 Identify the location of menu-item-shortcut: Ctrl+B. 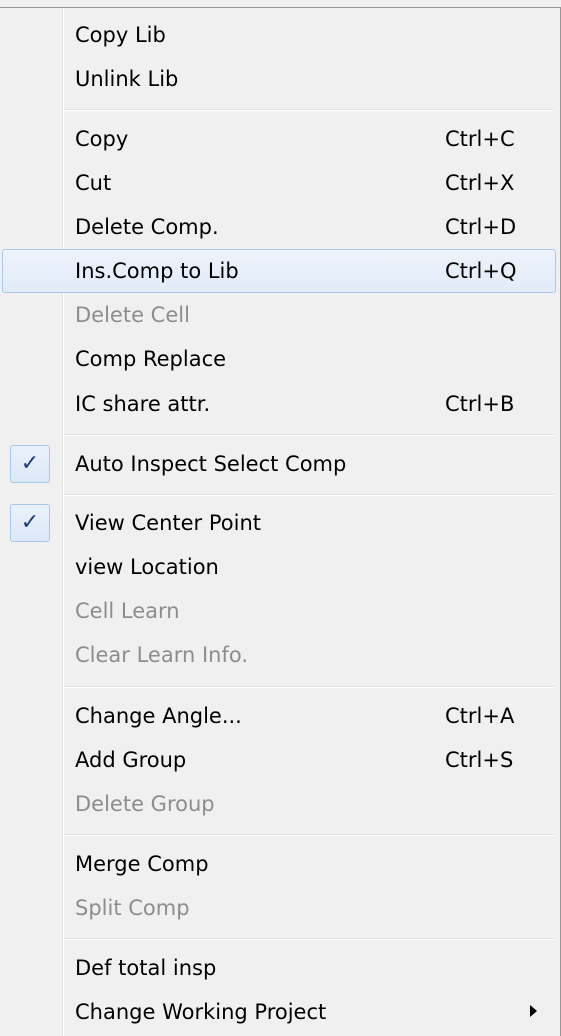
(480, 404).